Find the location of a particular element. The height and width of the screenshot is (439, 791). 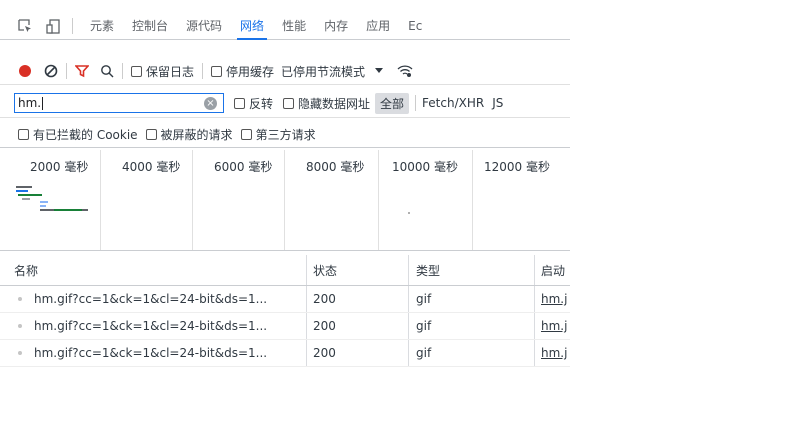

header-type: 类型 is located at coordinates (471, 270).